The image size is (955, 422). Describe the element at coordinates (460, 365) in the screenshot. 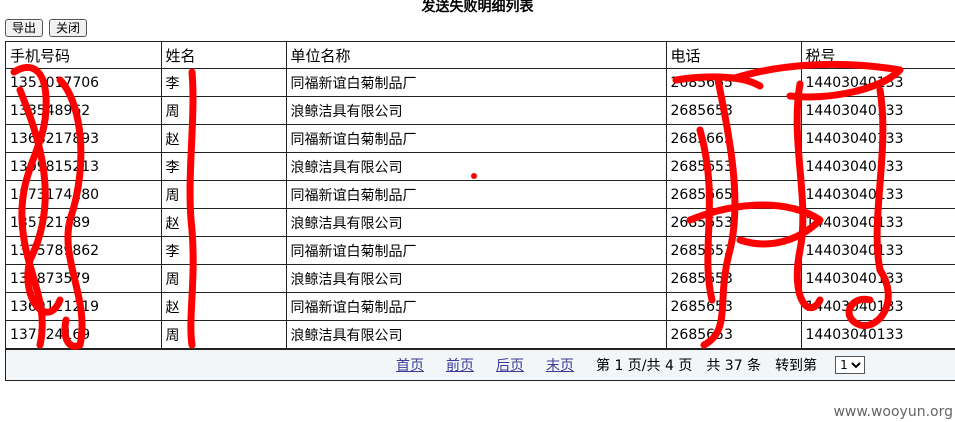

I see `prev-page-link: 前页` at that location.